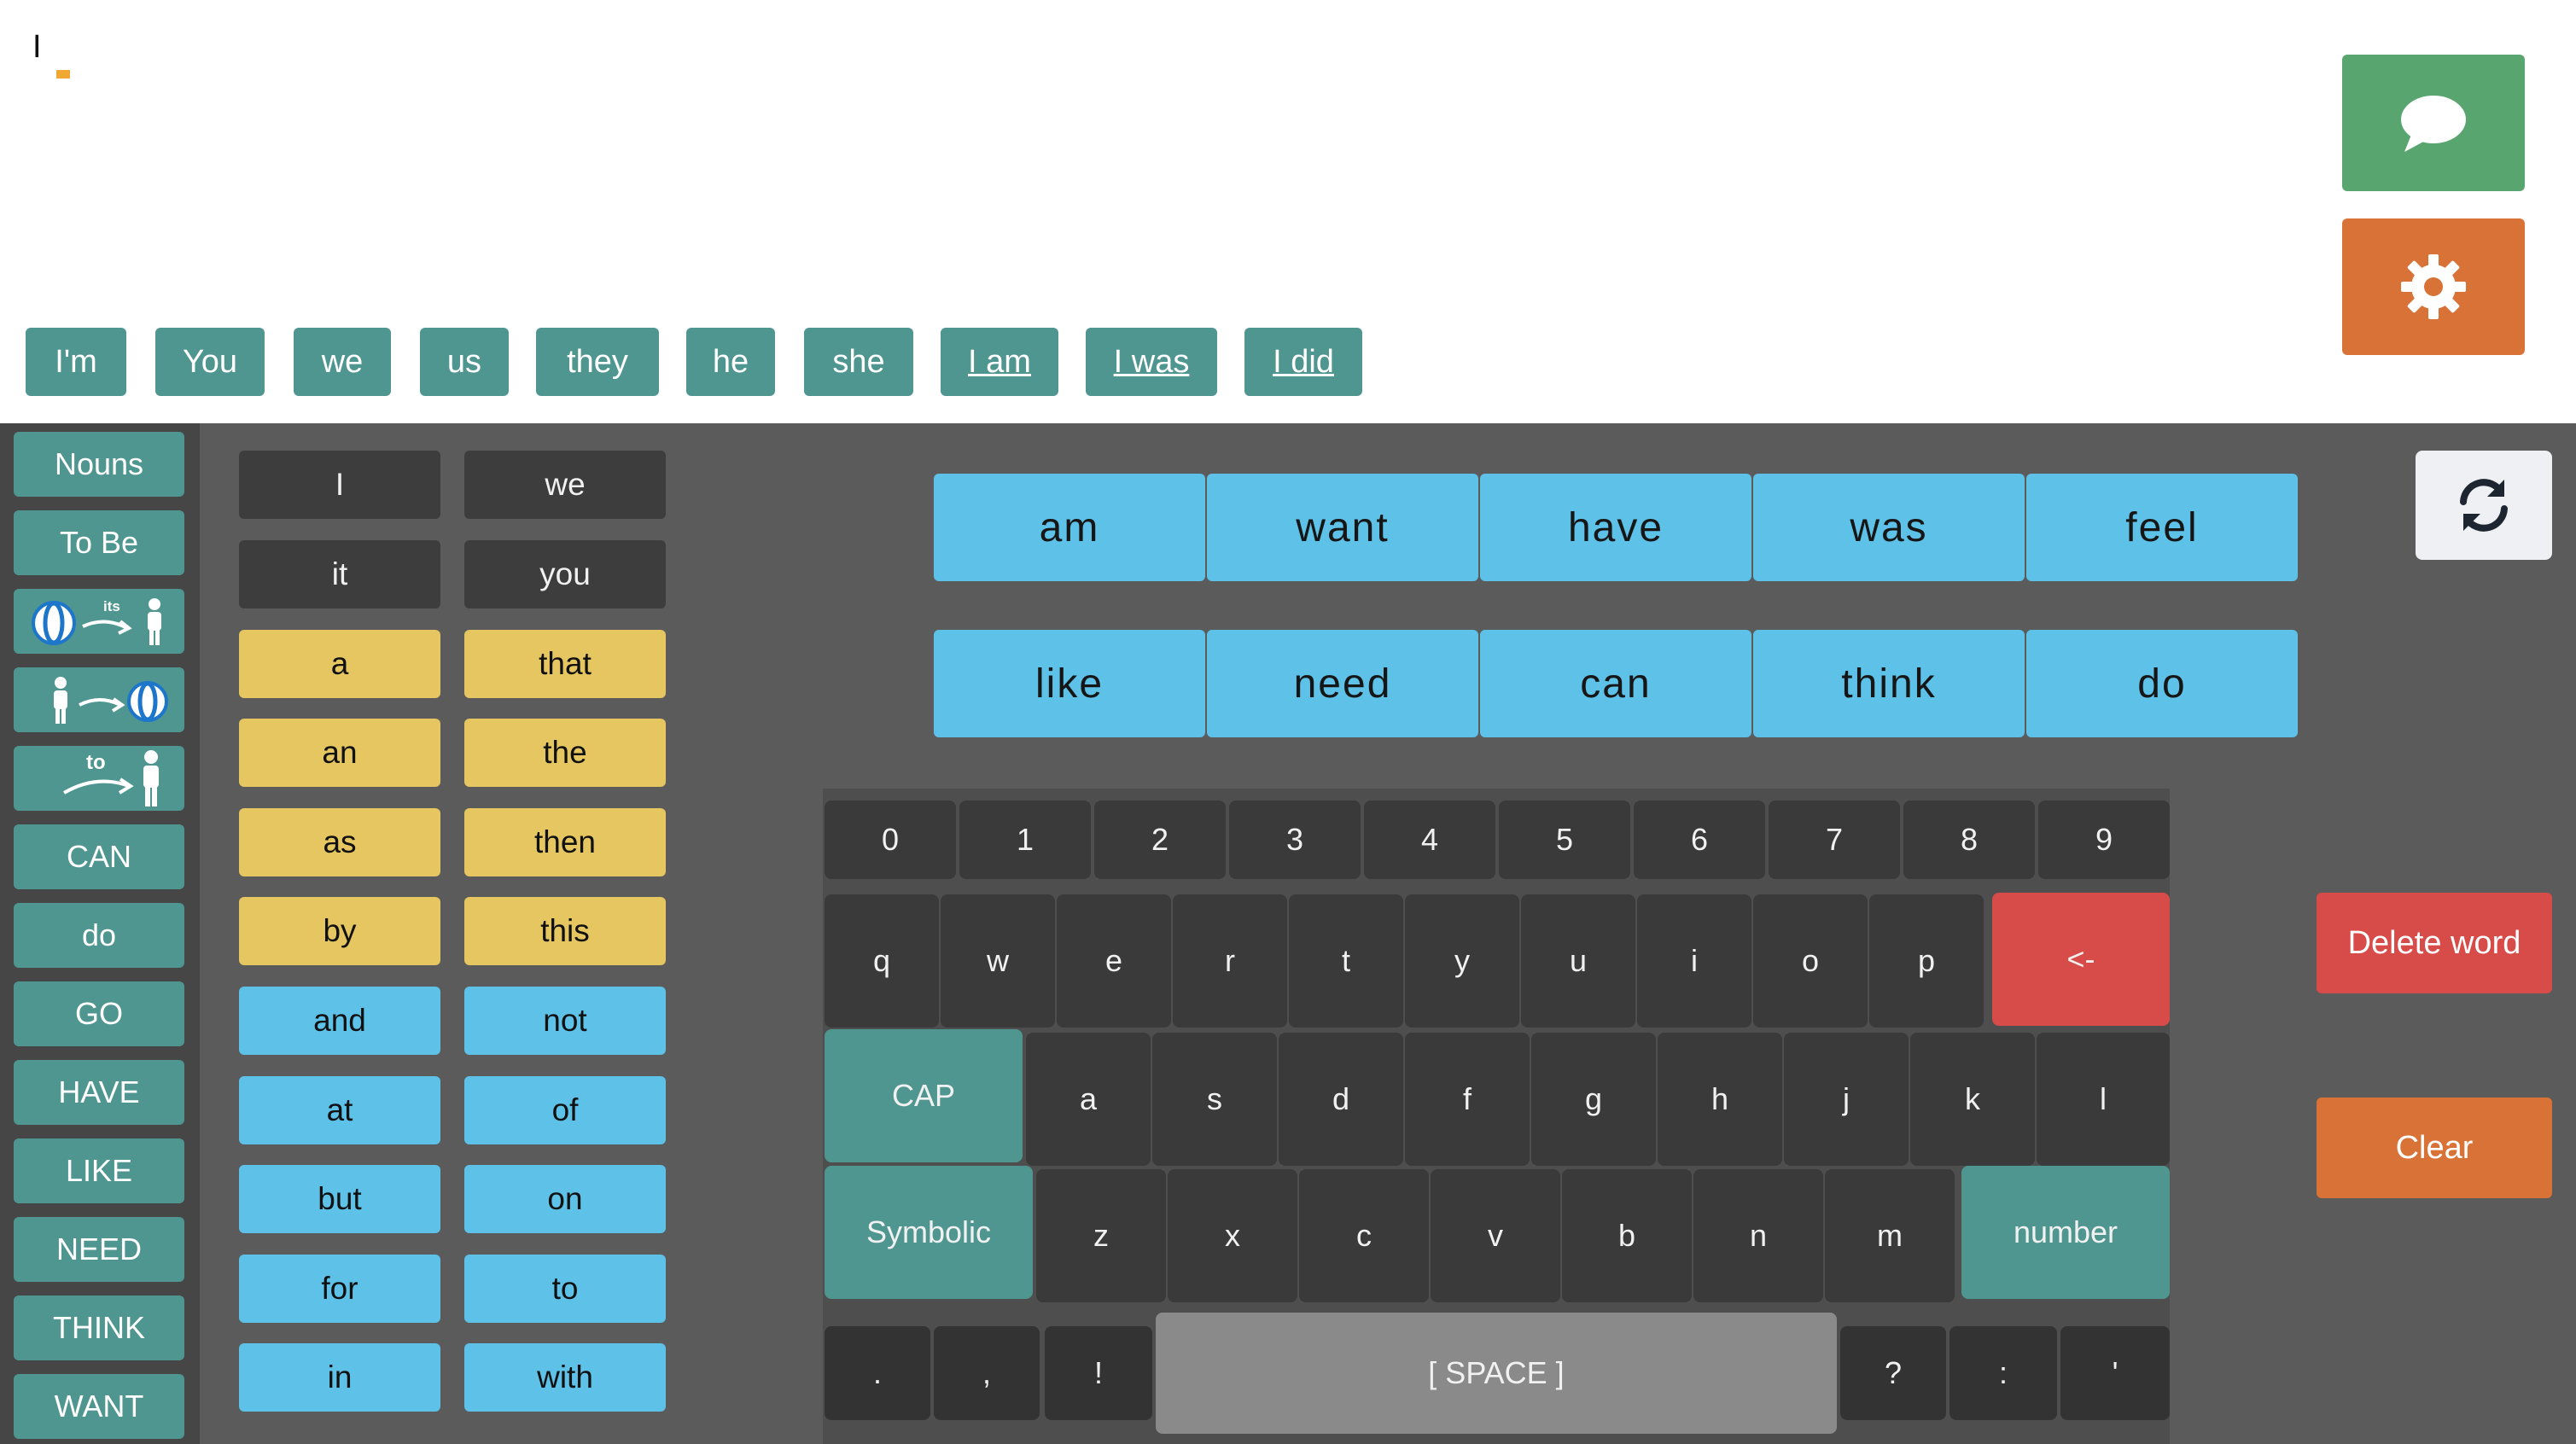  I want to click on suggestion-he: he, so click(730, 362).